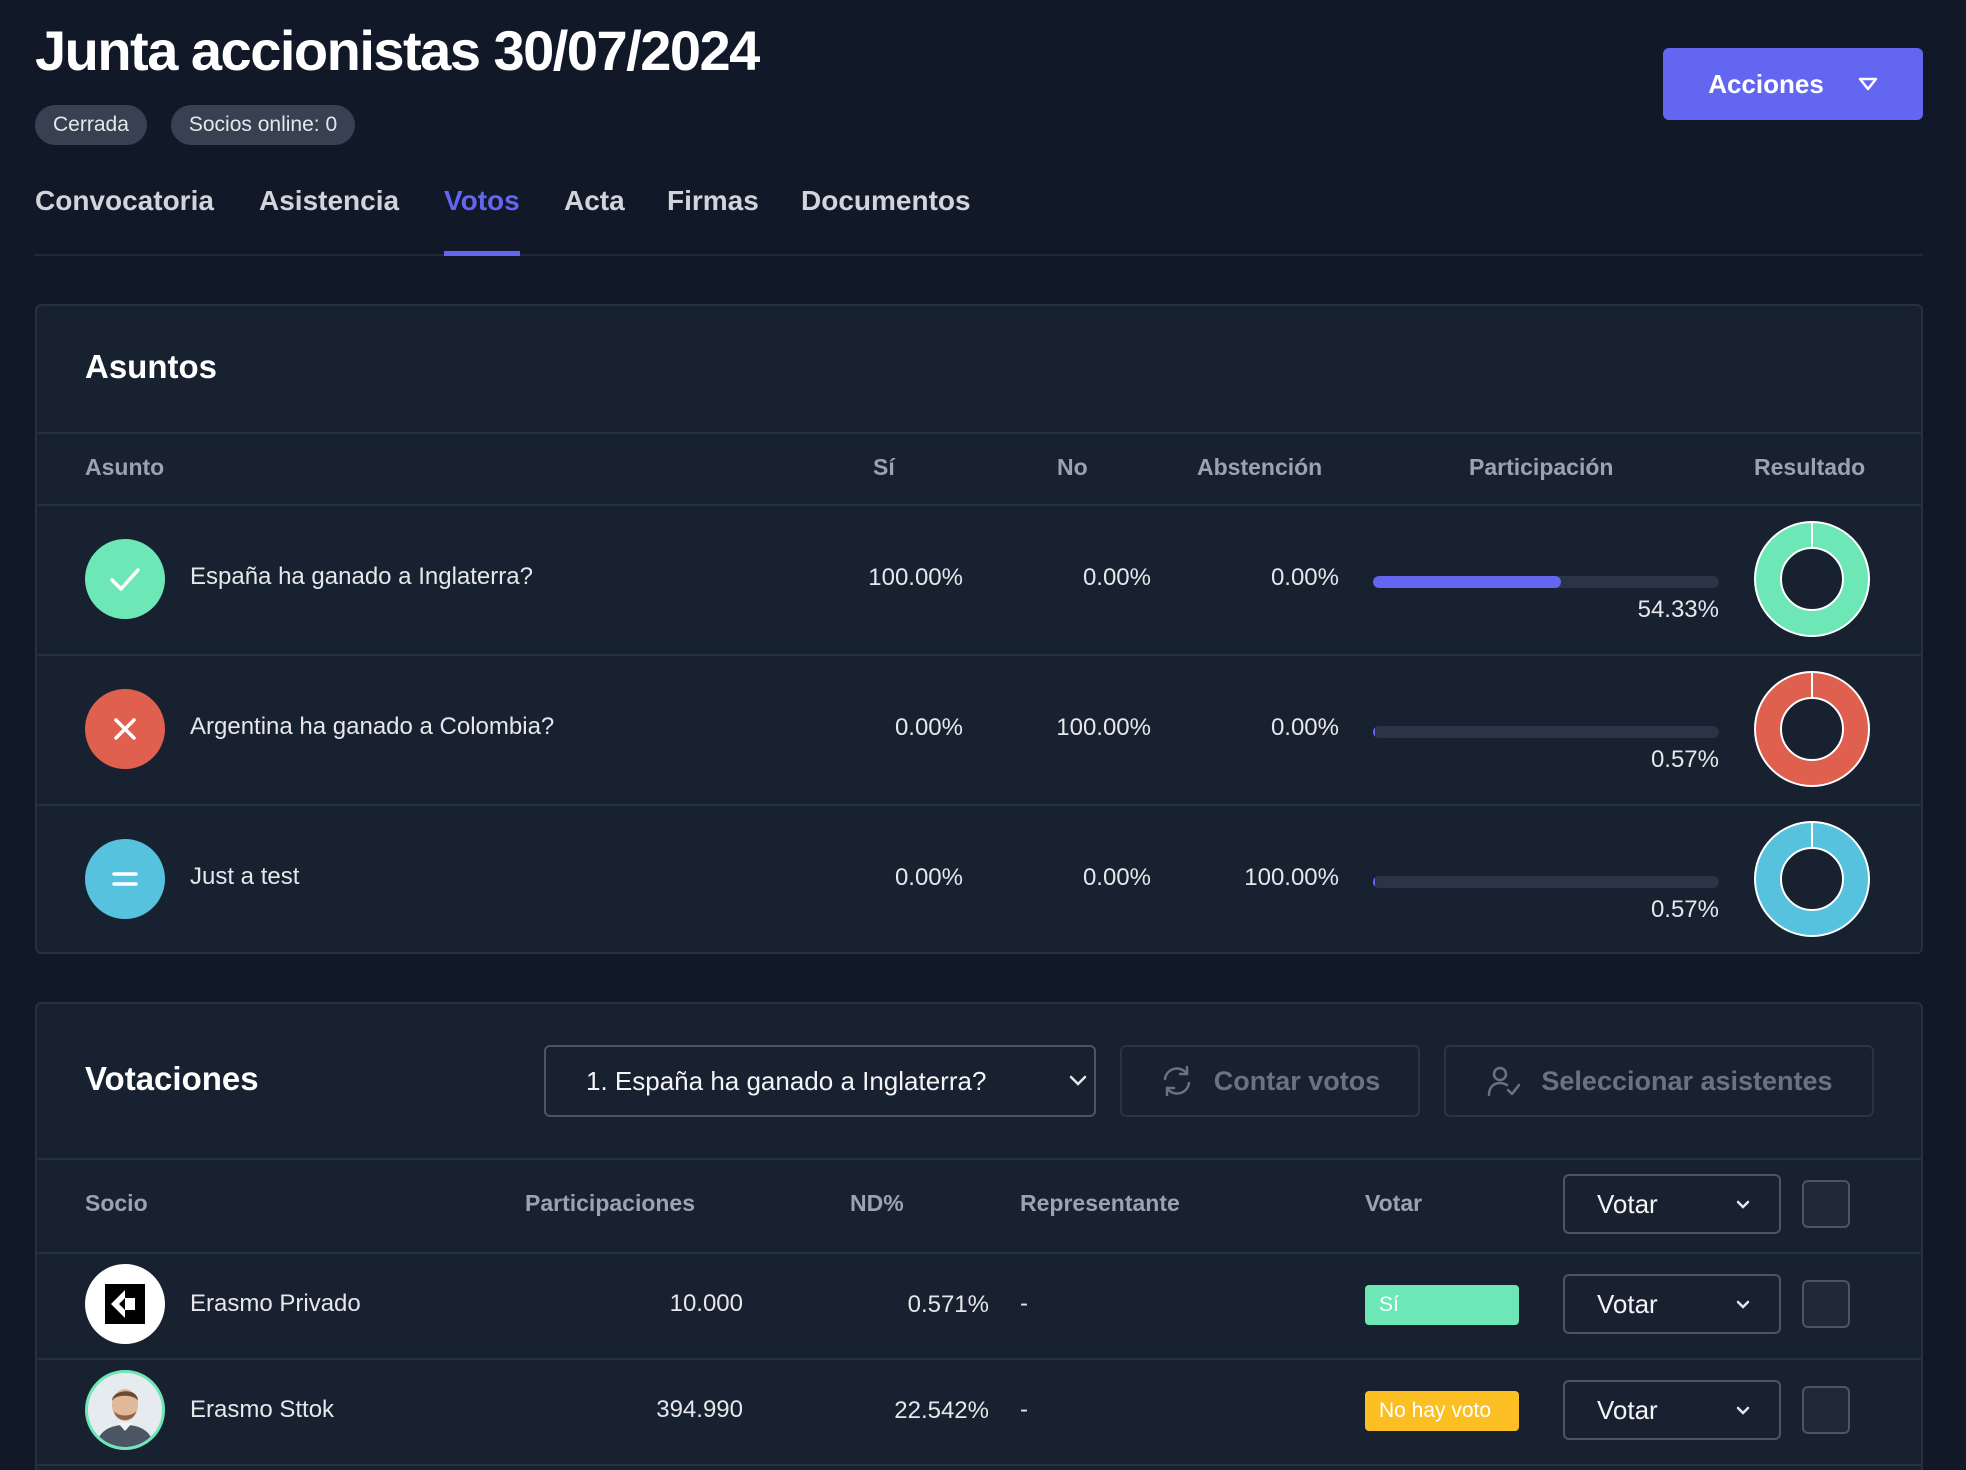 The height and width of the screenshot is (1470, 1966). I want to click on status-badges: Cerrada Socios online: 0, so click(195, 125).